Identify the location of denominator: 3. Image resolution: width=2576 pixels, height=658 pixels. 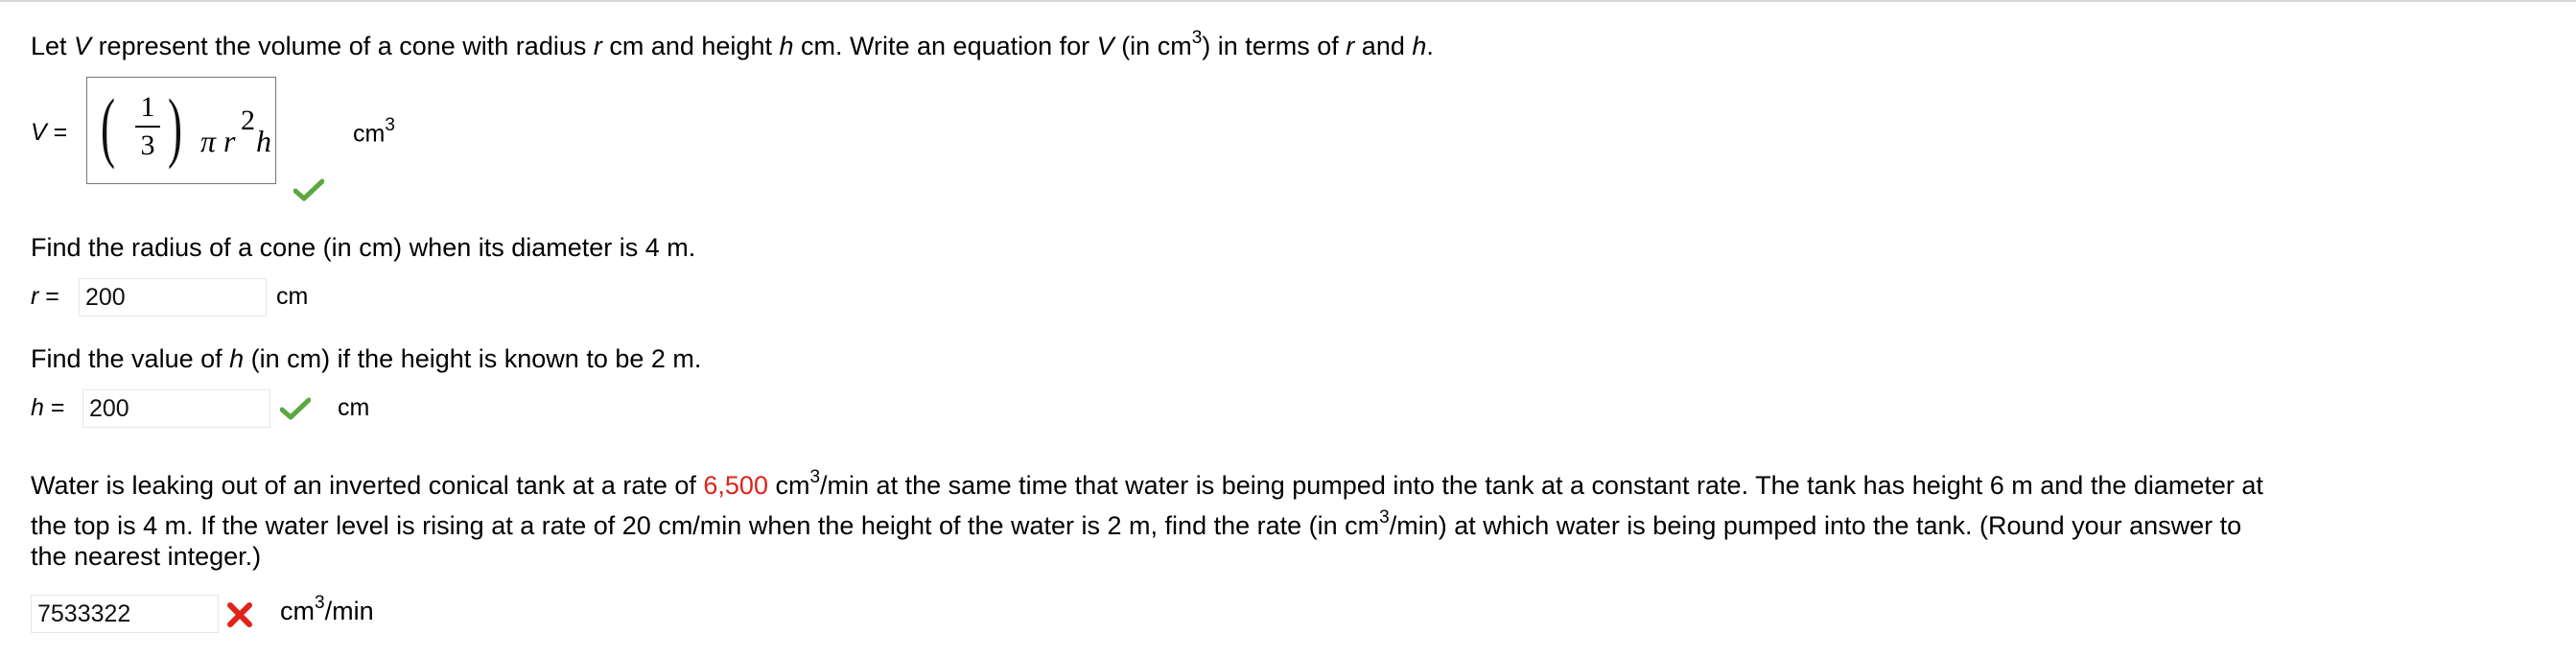
(147, 145).